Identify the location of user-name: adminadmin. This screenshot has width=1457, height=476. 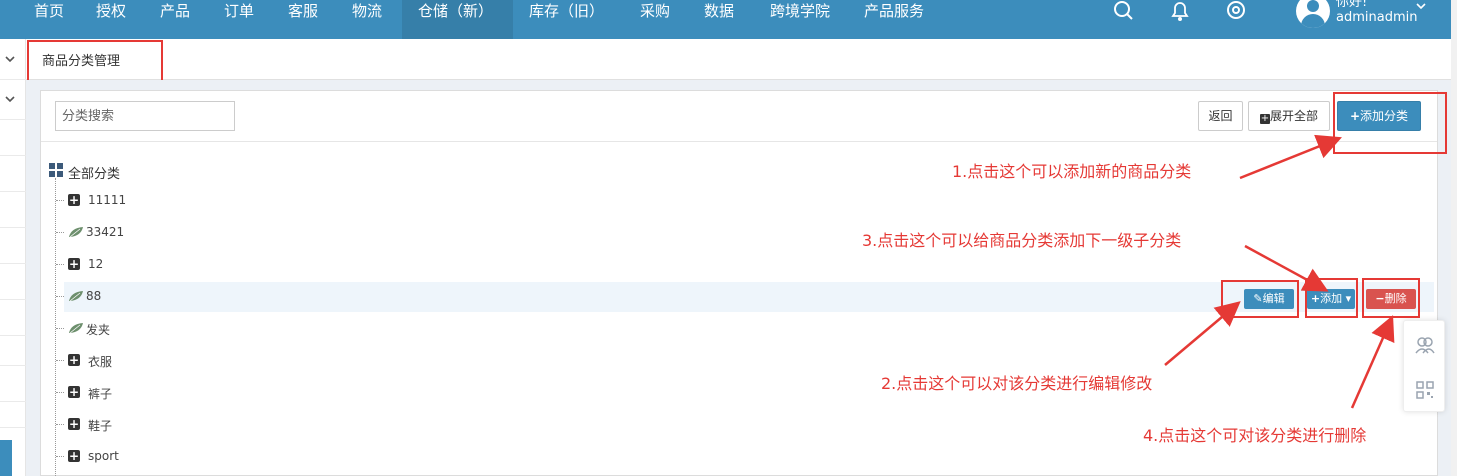
(1377, 17).